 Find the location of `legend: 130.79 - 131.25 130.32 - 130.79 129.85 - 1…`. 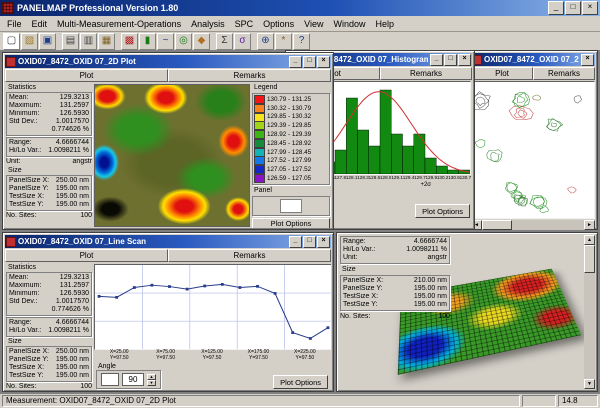

legend: 130.79 - 131.25 130.32 - 130.79 129.85 - 1… is located at coordinates (291, 139).